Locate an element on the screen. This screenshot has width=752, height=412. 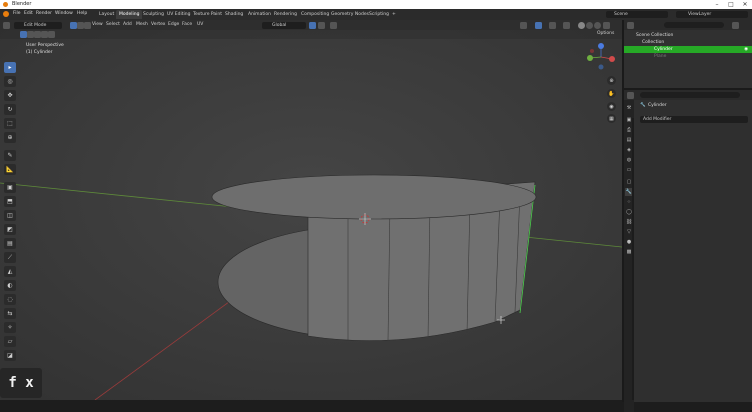
gizmo-toggle-icon is located at coordinates (538, 25).